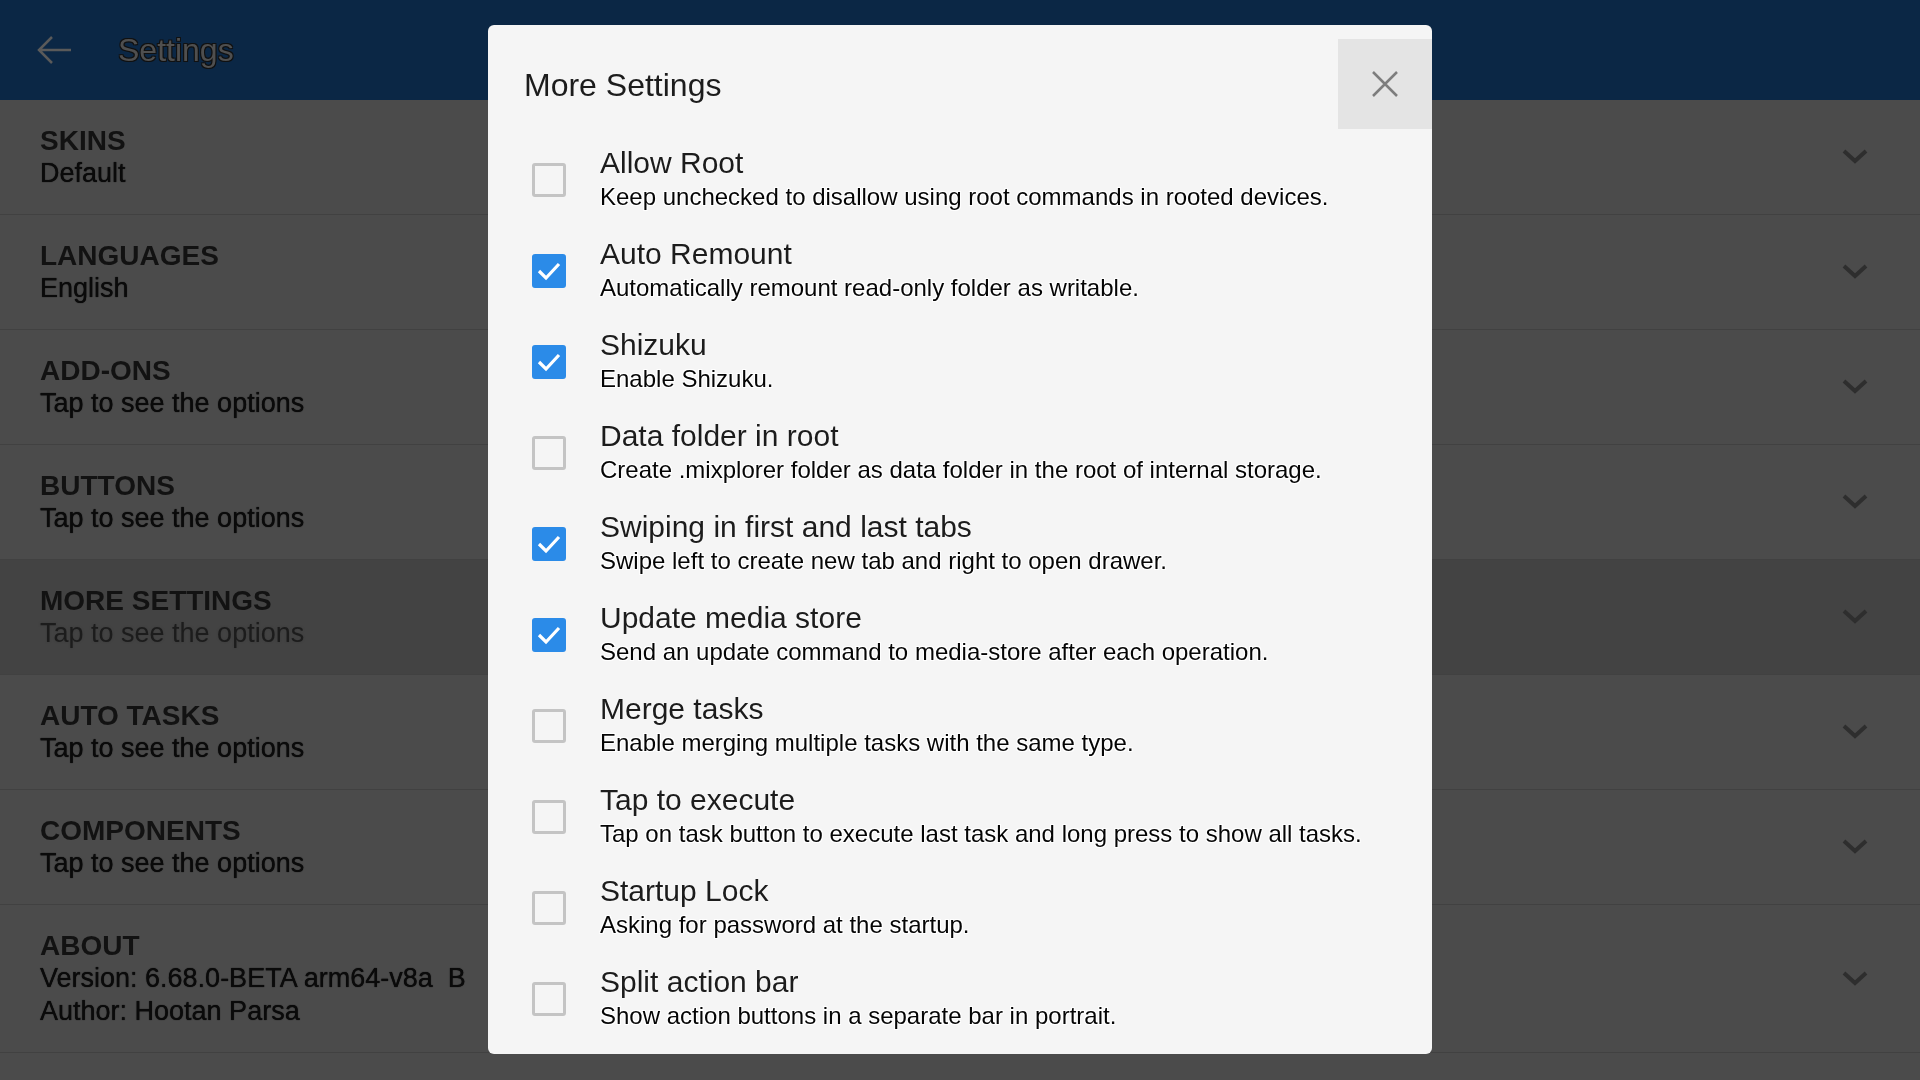  What do you see at coordinates (883, 561) in the screenshot?
I see `option-description: Swipe left to create new tab and right to open drawer.` at bounding box center [883, 561].